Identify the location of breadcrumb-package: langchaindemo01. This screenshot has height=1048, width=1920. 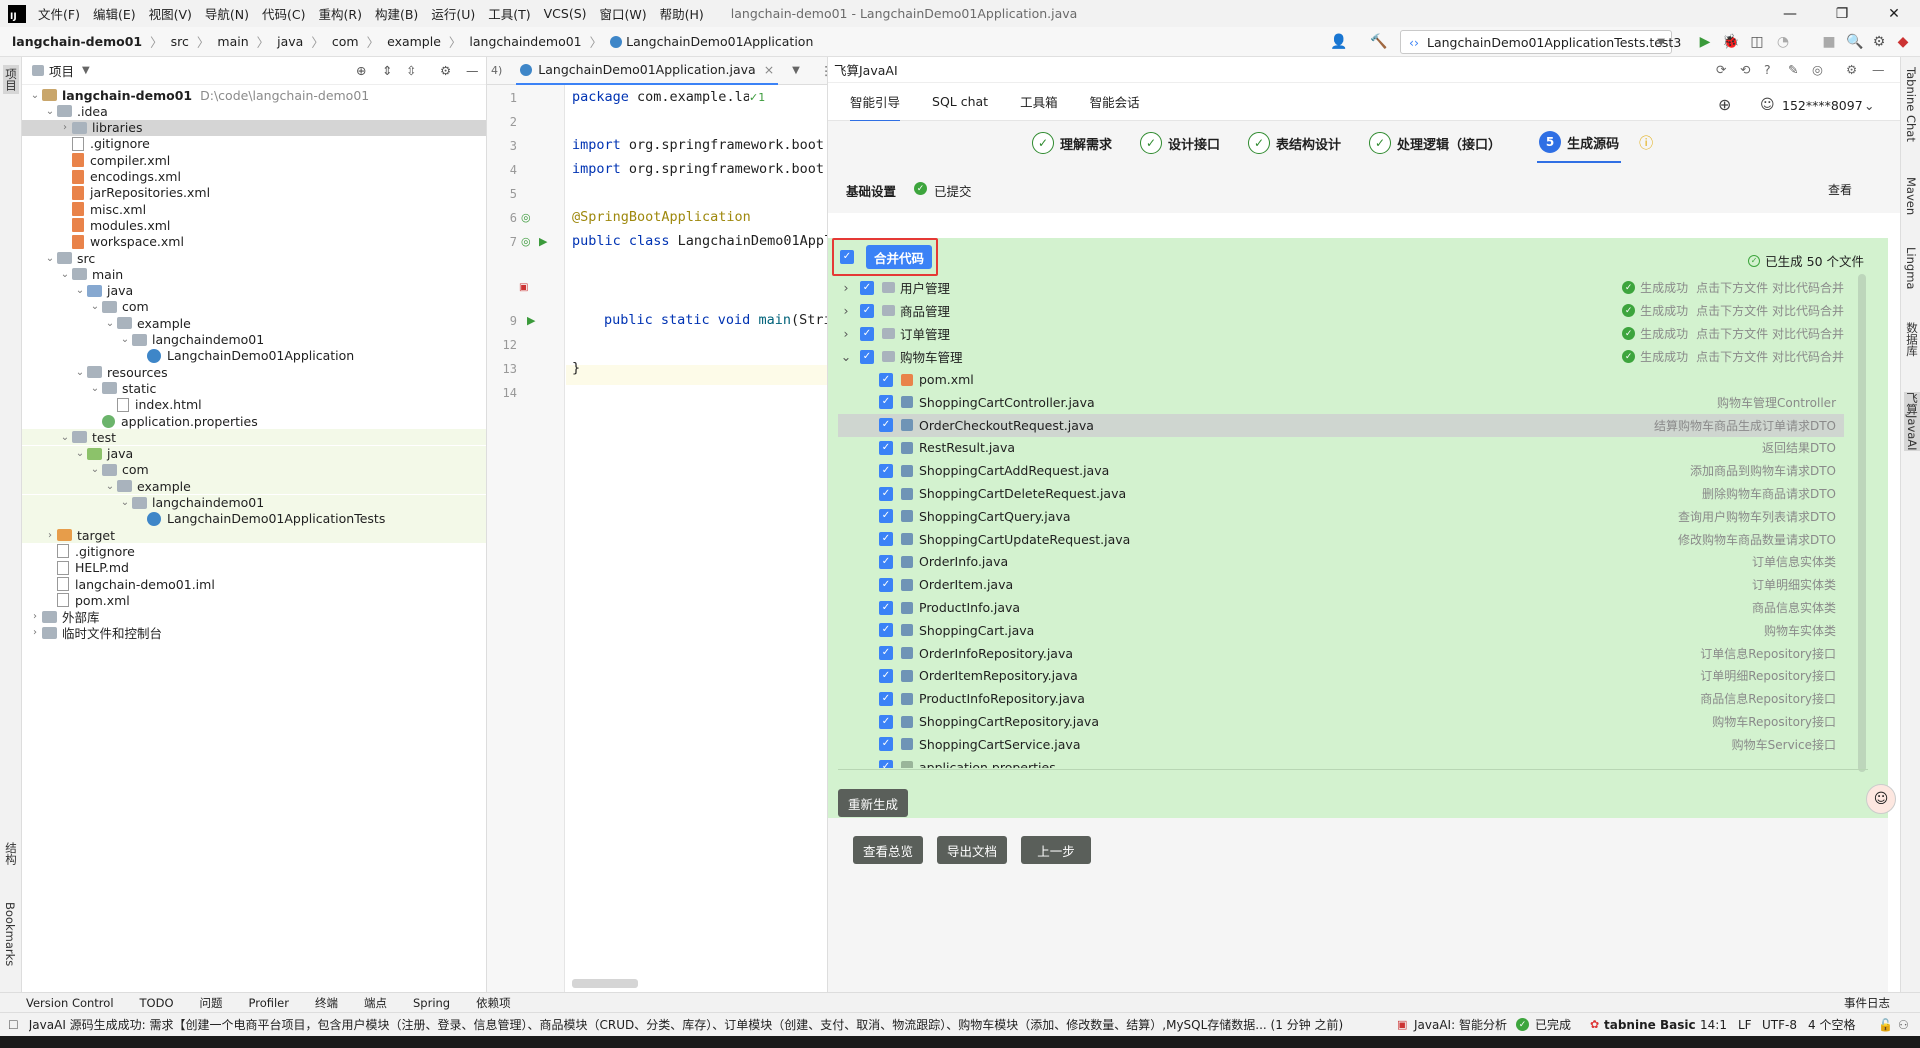
(525, 41).